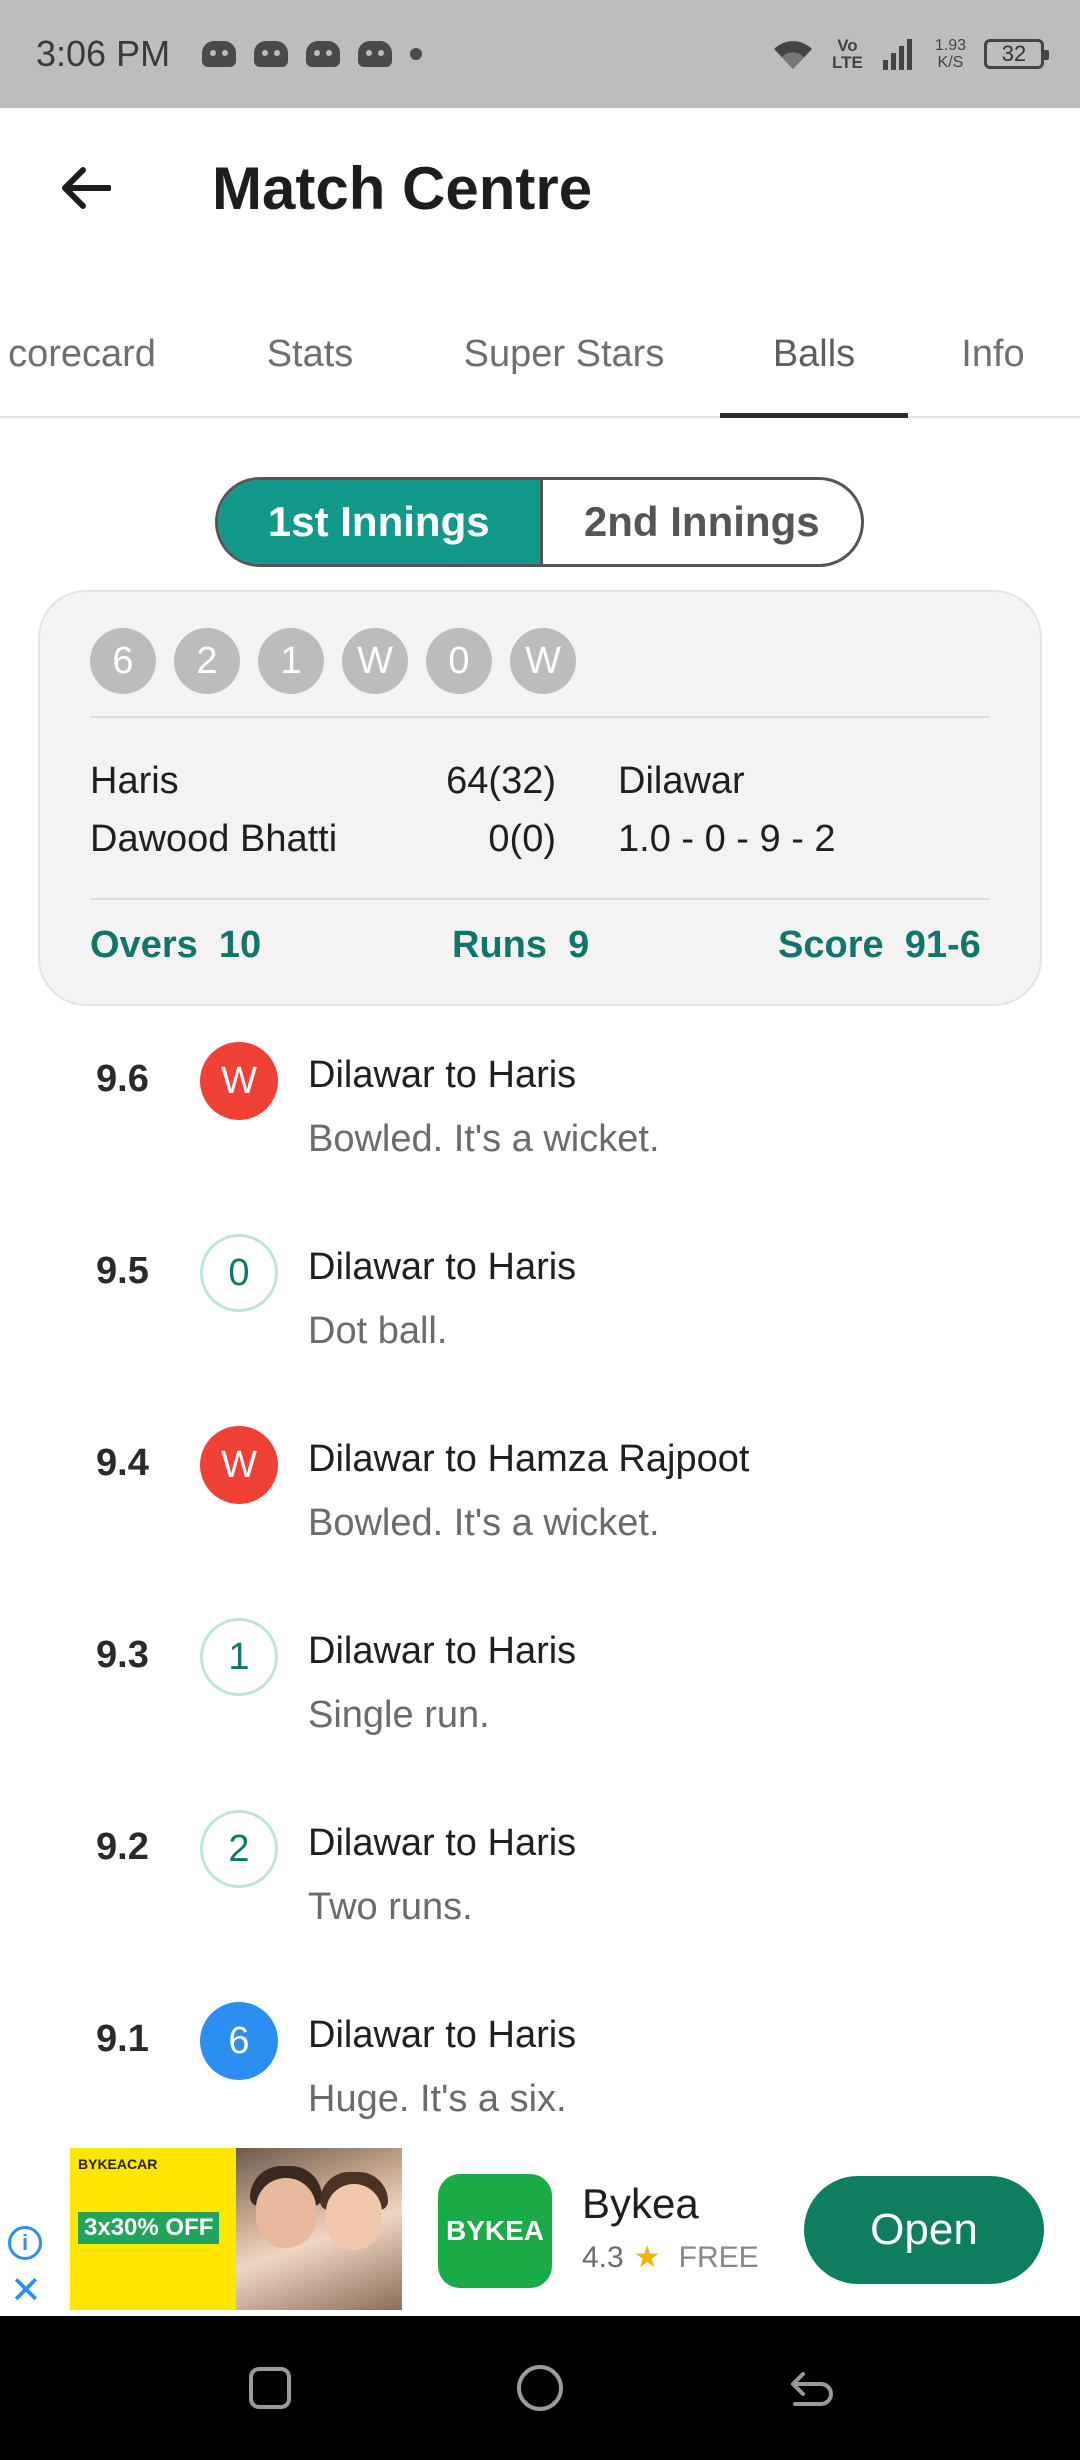 This screenshot has height=2460, width=1080. Describe the element at coordinates (603, 2257) in the screenshot. I see `ad-rating-value: 4.3` at that location.